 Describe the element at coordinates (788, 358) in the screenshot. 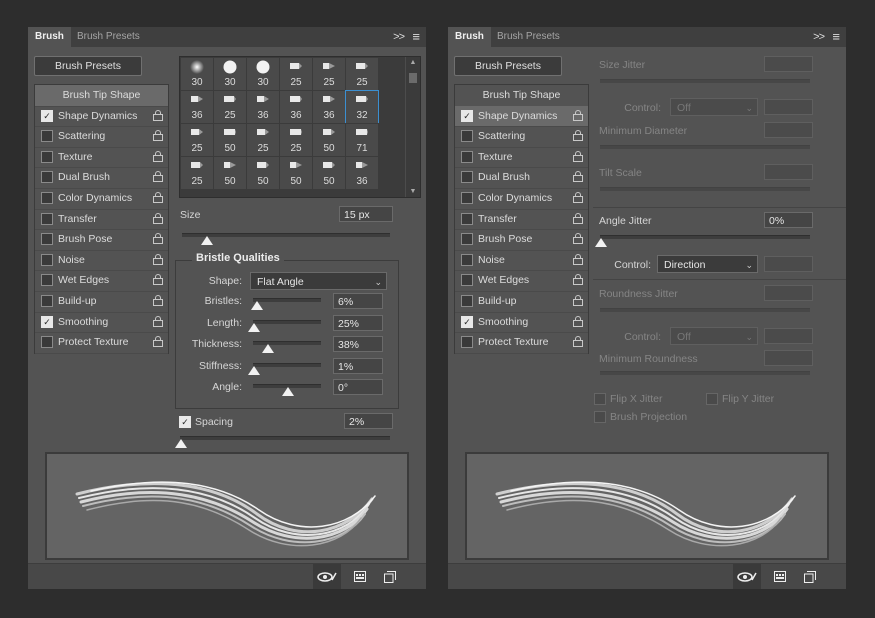

I see `minimum-roundness-input` at that location.